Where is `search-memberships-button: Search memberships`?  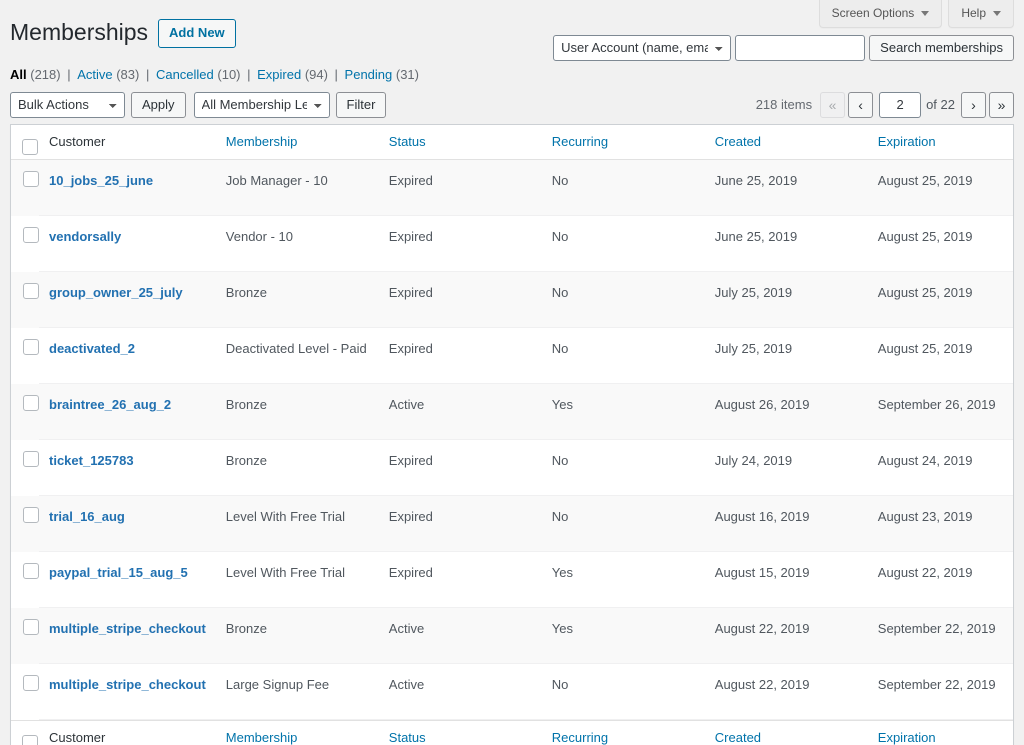 search-memberships-button: Search memberships is located at coordinates (941, 48).